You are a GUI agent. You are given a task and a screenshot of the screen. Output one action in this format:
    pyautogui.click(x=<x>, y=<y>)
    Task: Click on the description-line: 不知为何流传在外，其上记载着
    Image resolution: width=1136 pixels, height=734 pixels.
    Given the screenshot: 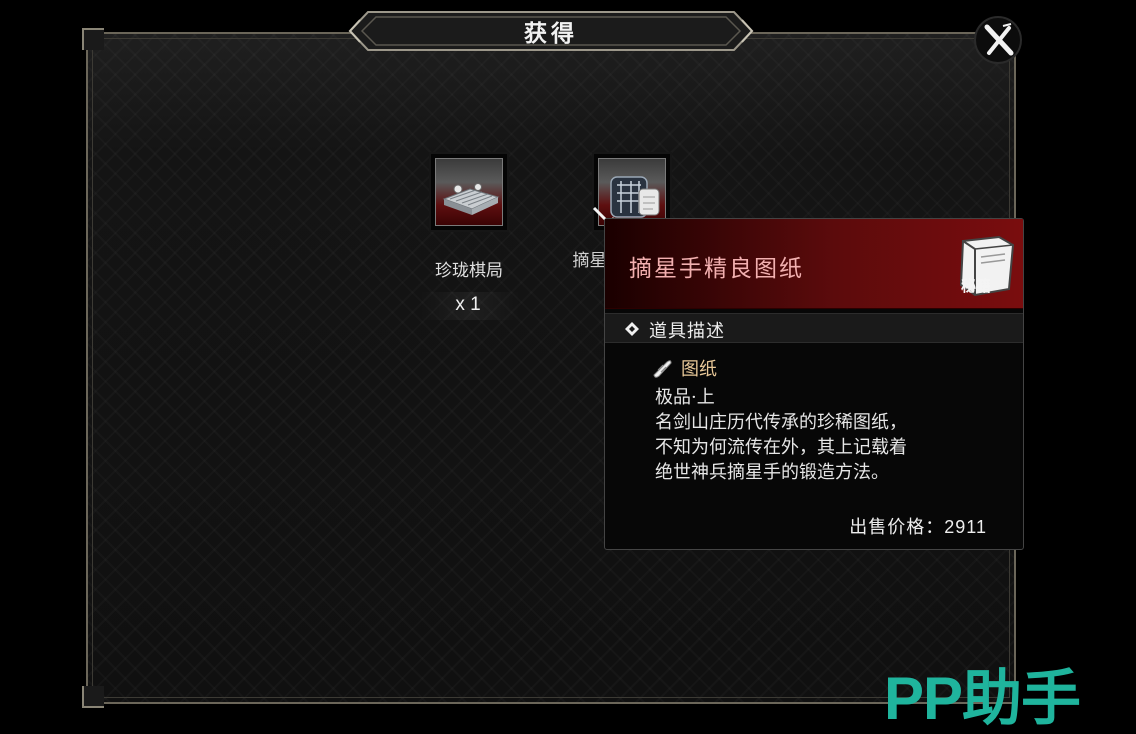 What is the action you would take?
    pyautogui.click(x=781, y=447)
    